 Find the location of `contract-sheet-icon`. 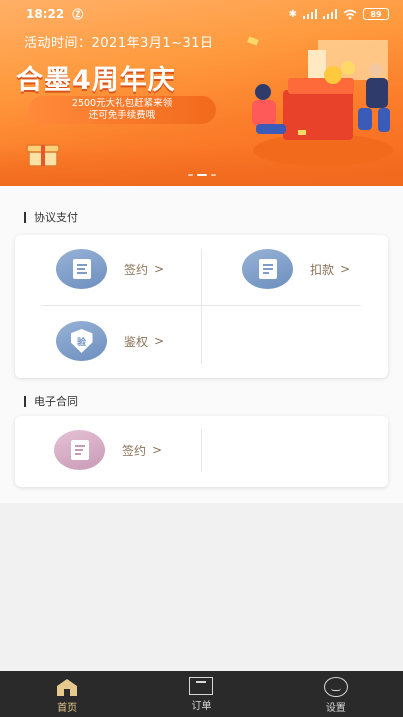

contract-sheet-icon is located at coordinates (79, 450).